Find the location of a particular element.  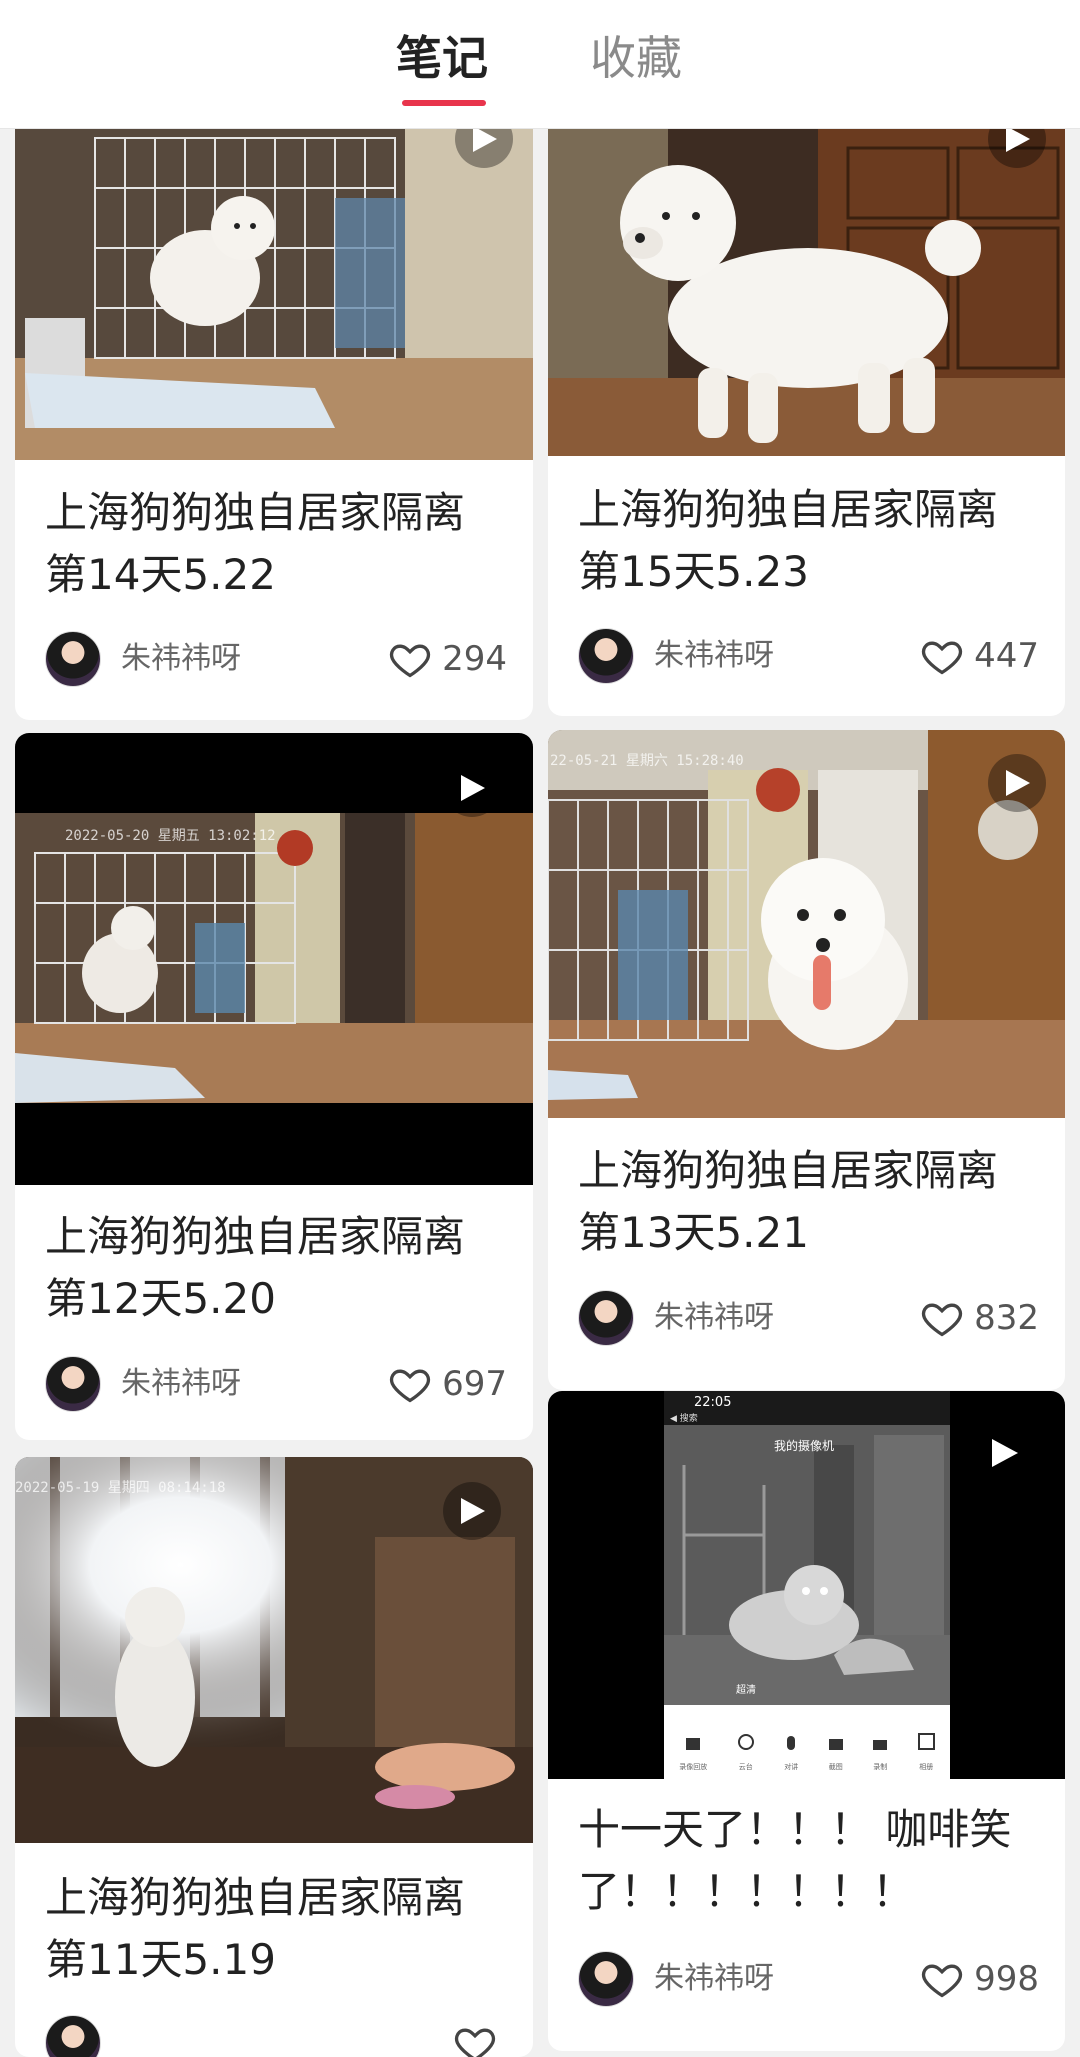

post-thumbnail: 2022-05-19 星期四 08:14:18 is located at coordinates (274, 1650).